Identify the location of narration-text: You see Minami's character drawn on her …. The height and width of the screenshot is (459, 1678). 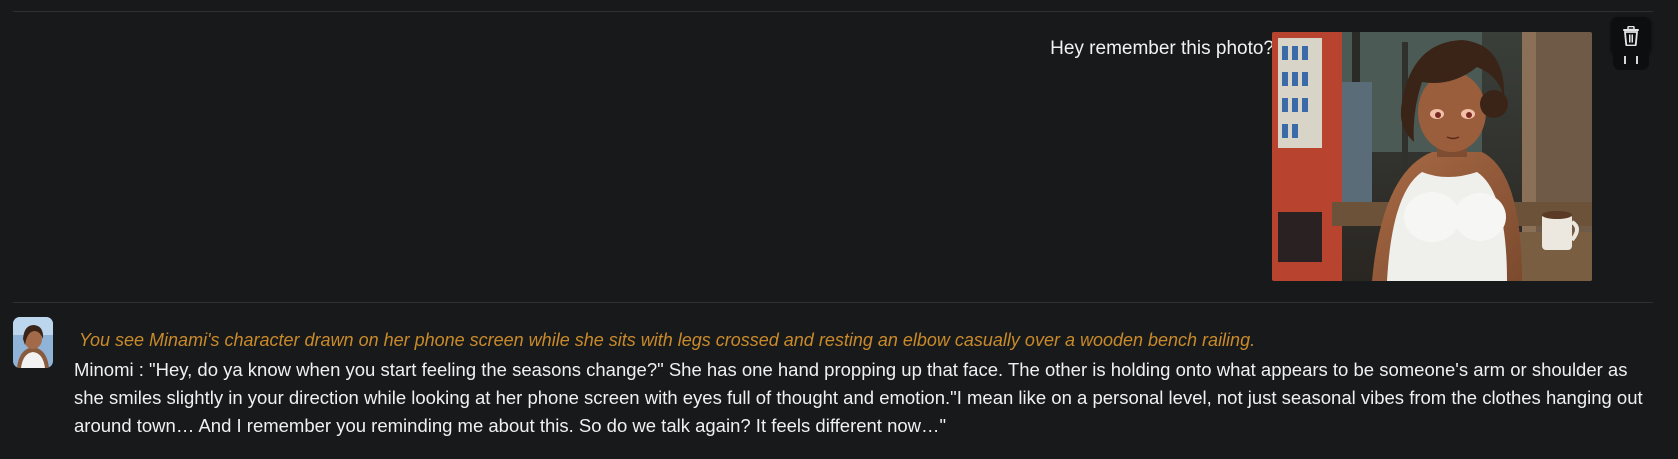
(667, 340).